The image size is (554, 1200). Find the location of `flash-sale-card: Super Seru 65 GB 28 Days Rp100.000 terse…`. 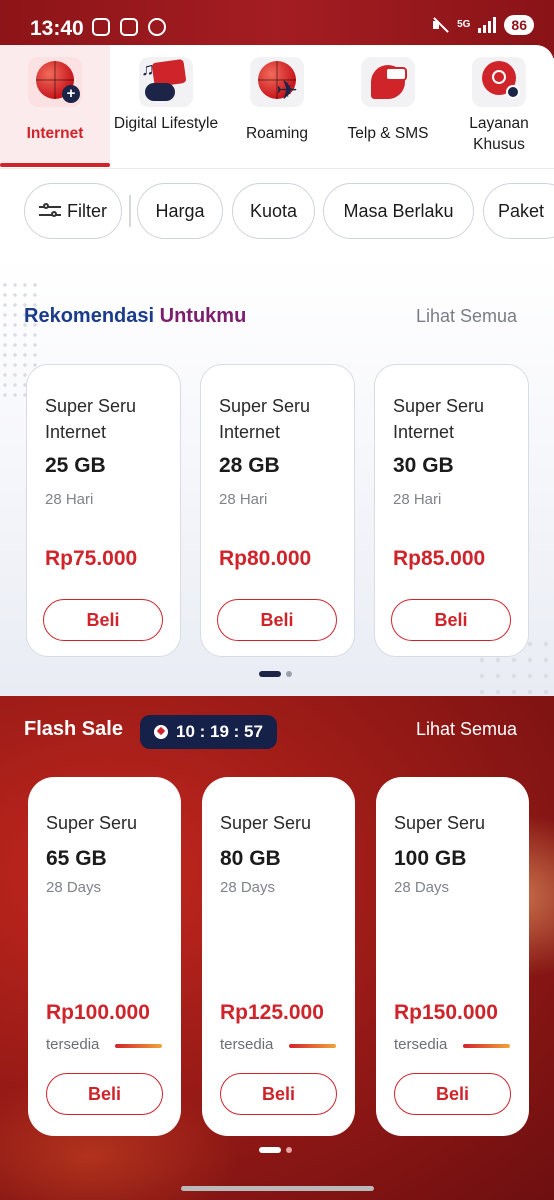

flash-sale-card: Super Seru 65 GB 28 Days Rp100.000 terse… is located at coordinates (104, 956).